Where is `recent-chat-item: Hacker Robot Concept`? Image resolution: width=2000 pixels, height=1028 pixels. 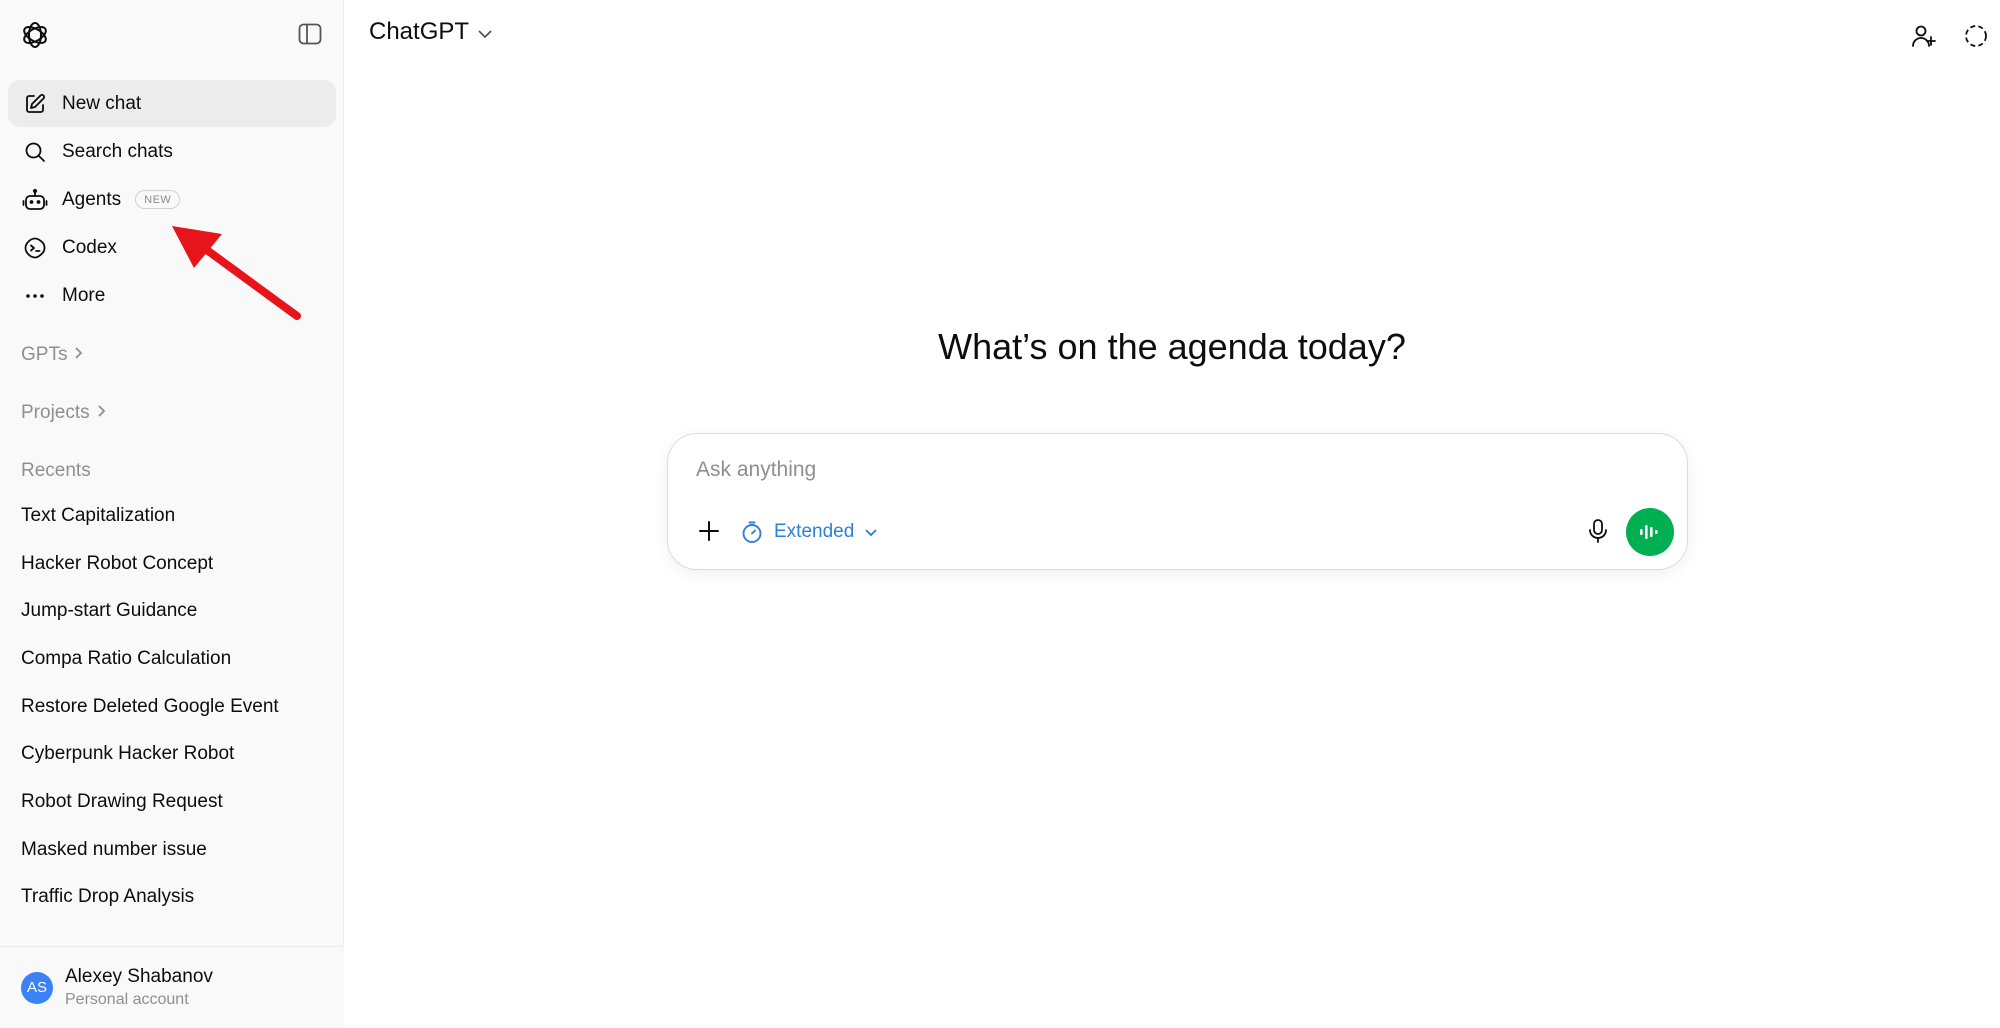 recent-chat-item: Hacker Robot Concept is located at coordinates (172, 564).